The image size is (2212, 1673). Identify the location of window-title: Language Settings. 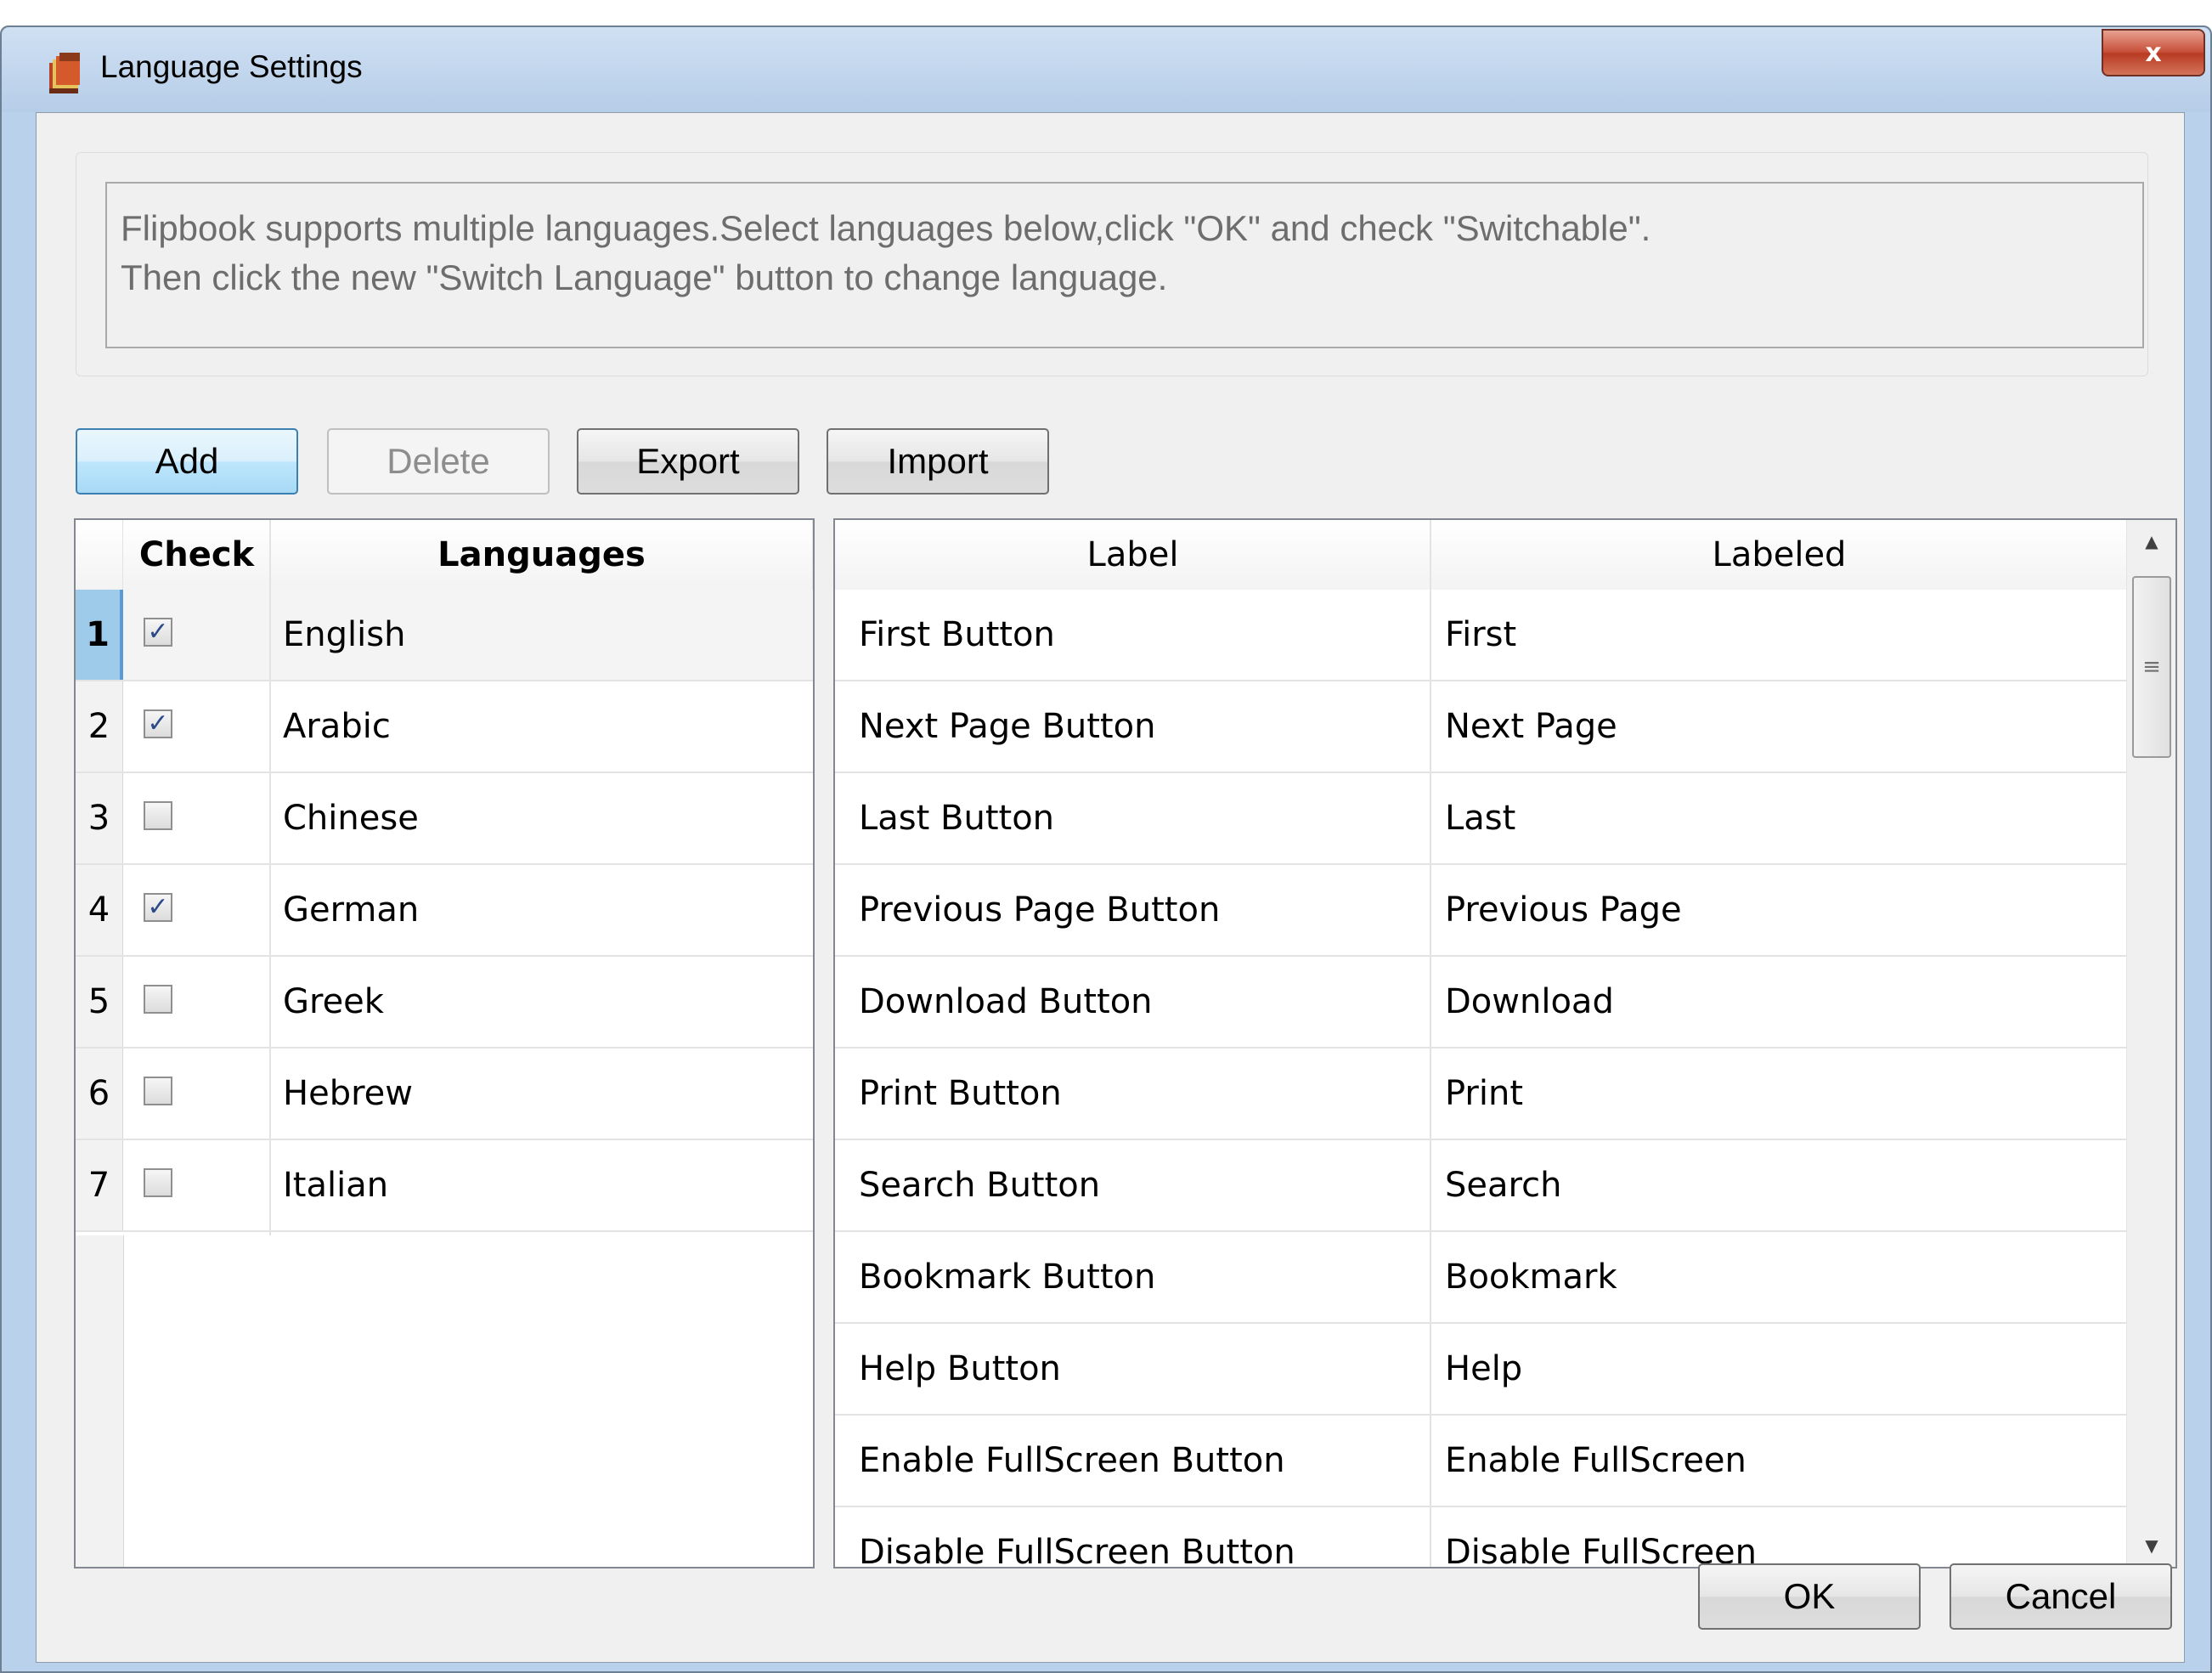
(232, 66).